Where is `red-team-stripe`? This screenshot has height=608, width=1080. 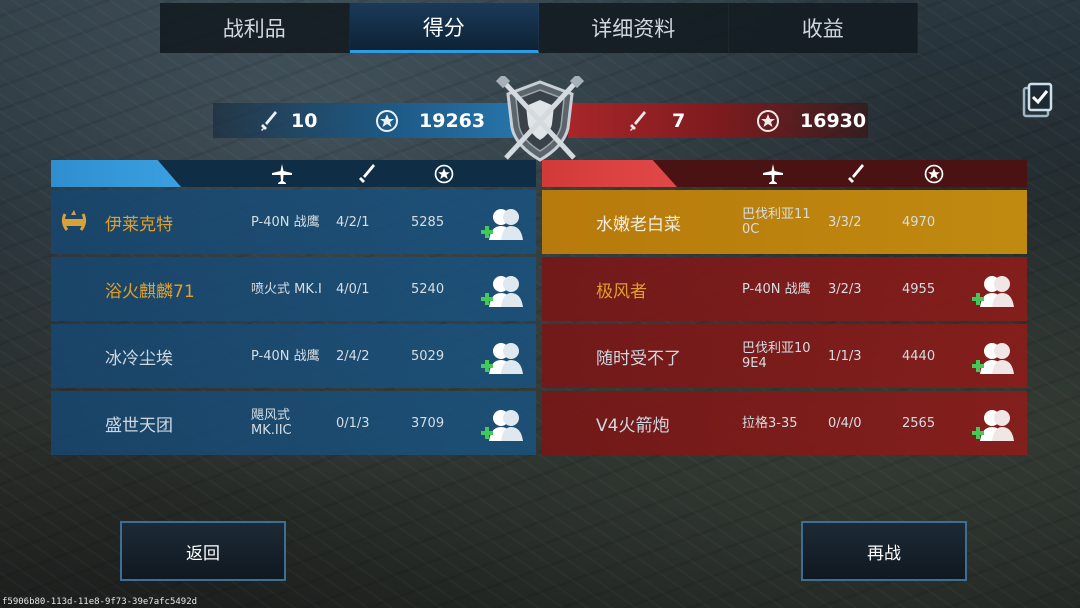
red-team-stripe is located at coordinates (609, 173).